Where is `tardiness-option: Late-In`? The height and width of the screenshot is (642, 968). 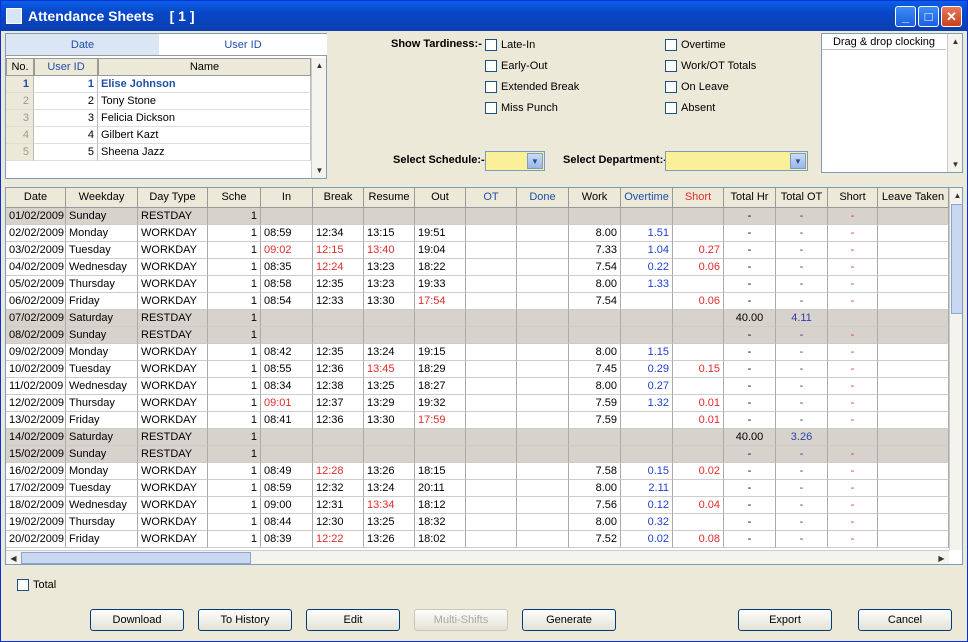 tardiness-option: Late-In is located at coordinates (510, 46).